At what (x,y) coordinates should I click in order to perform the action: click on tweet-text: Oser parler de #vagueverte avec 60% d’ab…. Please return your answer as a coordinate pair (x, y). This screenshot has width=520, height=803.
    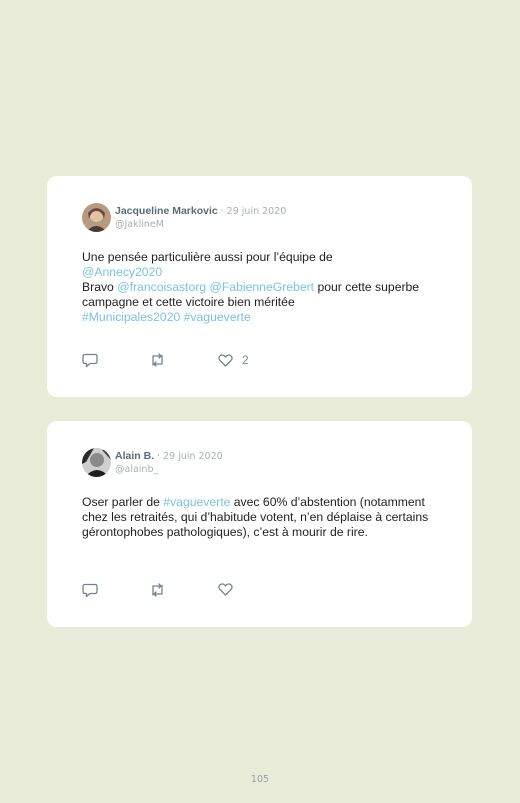
    Looking at the image, I should click on (257, 517).